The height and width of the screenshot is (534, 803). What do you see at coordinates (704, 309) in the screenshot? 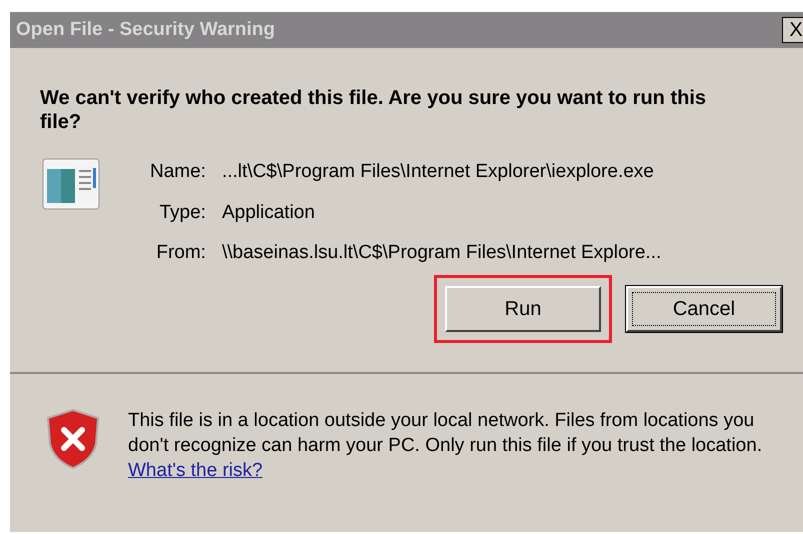
I see `dialog-button: Cancel` at bounding box center [704, 309].